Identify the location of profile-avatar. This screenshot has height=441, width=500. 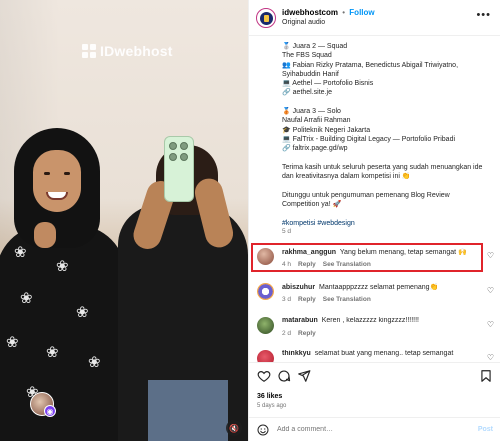
(266, 18).